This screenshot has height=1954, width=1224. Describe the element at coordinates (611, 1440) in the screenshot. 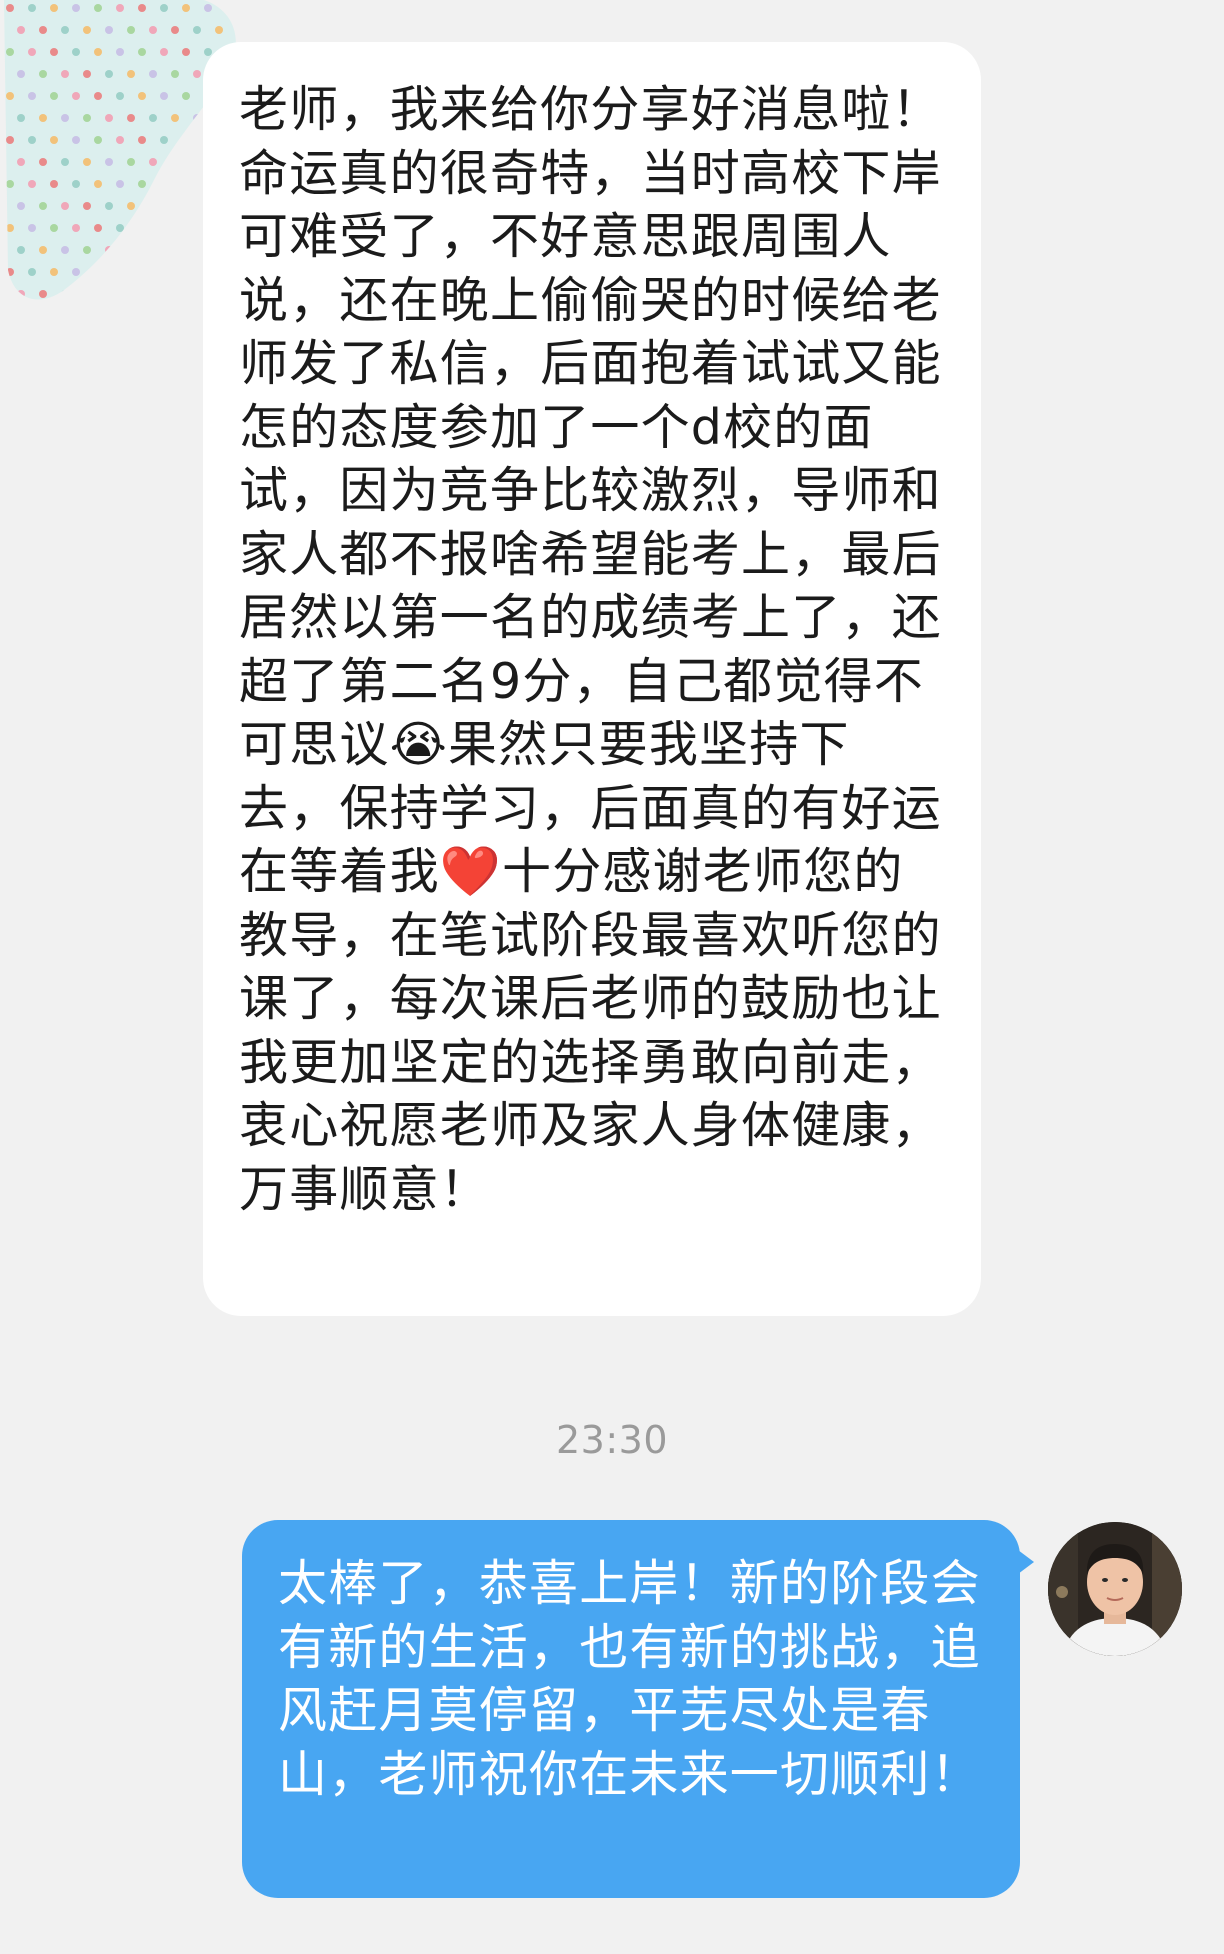

I see `message-timestamp: 23:30` at that location.